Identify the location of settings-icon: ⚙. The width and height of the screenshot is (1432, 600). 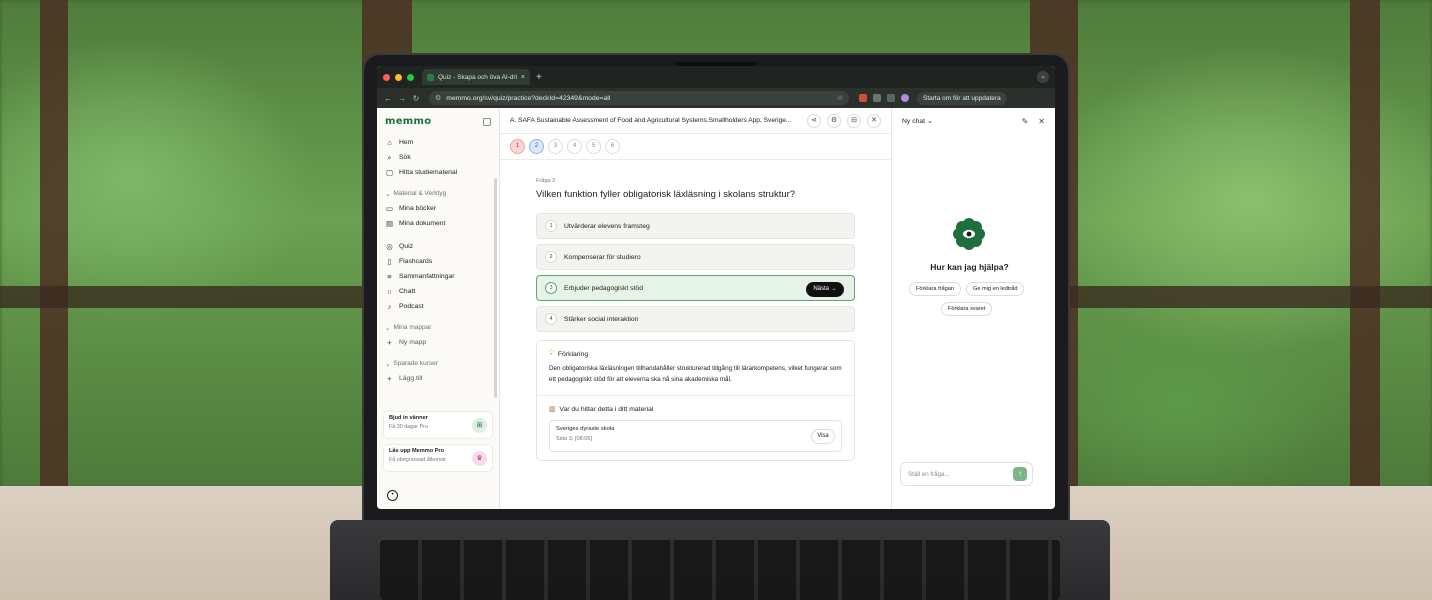
(834, 120).